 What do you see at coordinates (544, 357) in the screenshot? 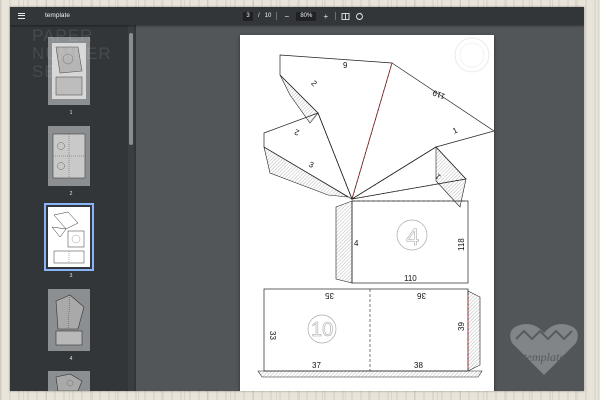
I see `brand-text: template` at bounding box center [544, 357].